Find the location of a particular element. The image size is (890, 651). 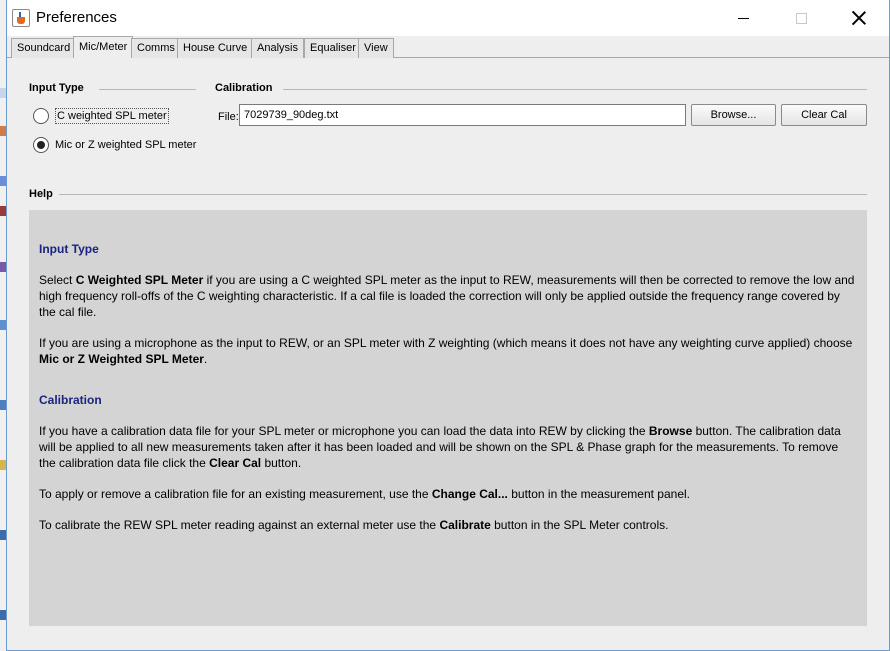

calibration-title: Calibration is located at coordinates (244, 88).